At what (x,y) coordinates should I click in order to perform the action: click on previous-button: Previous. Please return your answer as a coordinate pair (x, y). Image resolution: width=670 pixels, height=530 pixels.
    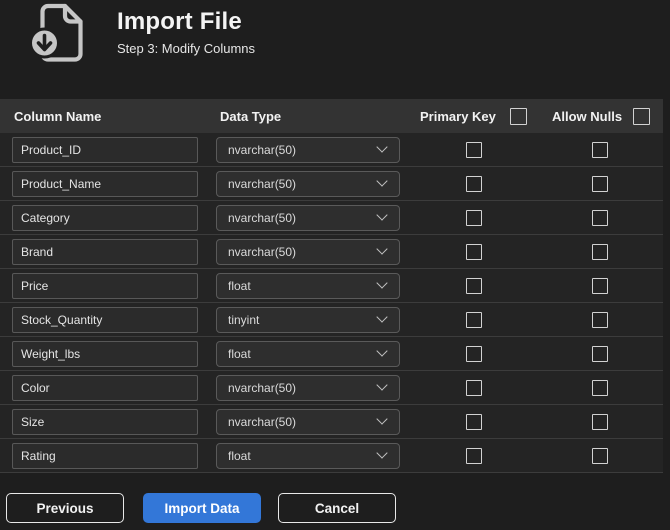
    Looking at the image, I should click on (65, 508).